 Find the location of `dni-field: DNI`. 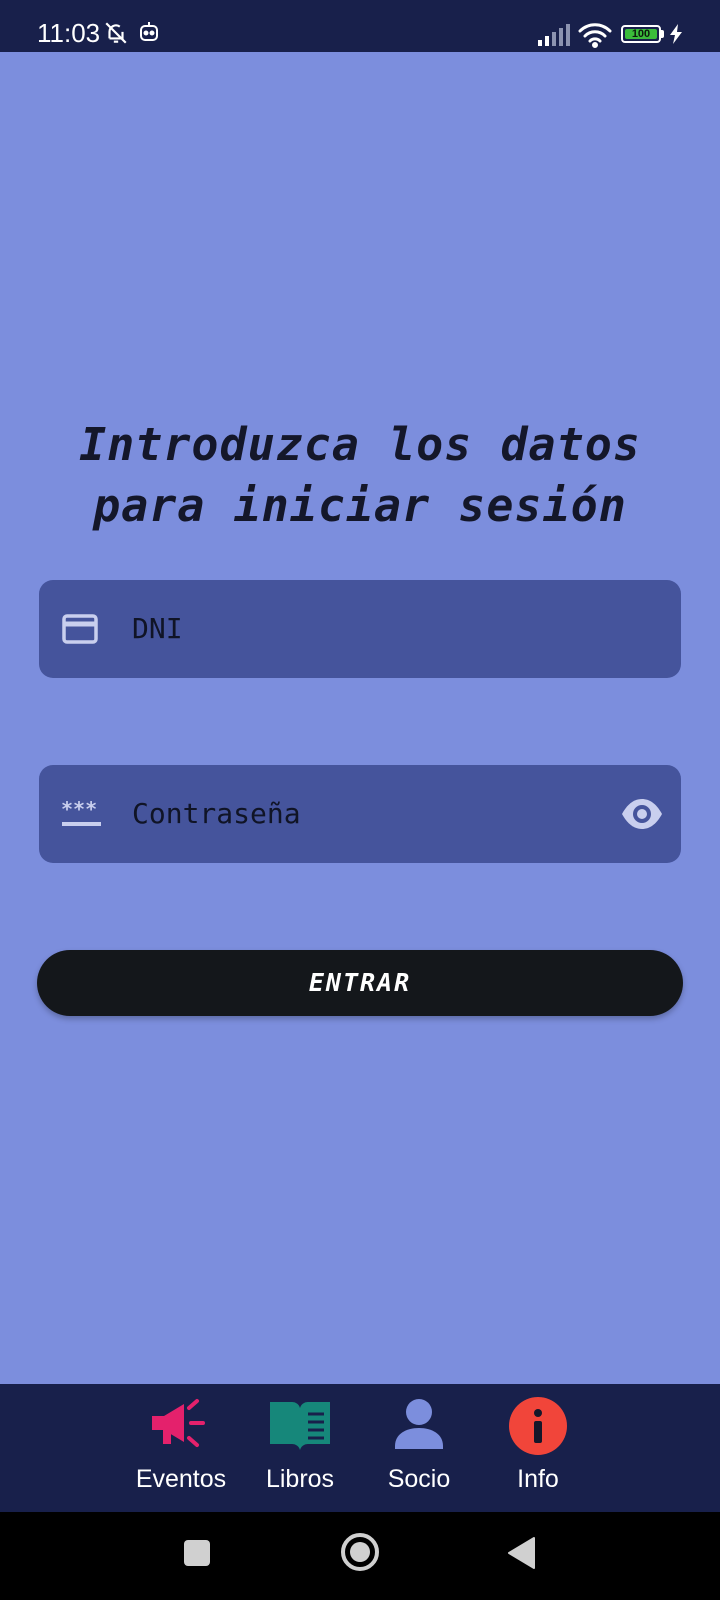

dni-field: DNI is located at coordinates (360, 629).